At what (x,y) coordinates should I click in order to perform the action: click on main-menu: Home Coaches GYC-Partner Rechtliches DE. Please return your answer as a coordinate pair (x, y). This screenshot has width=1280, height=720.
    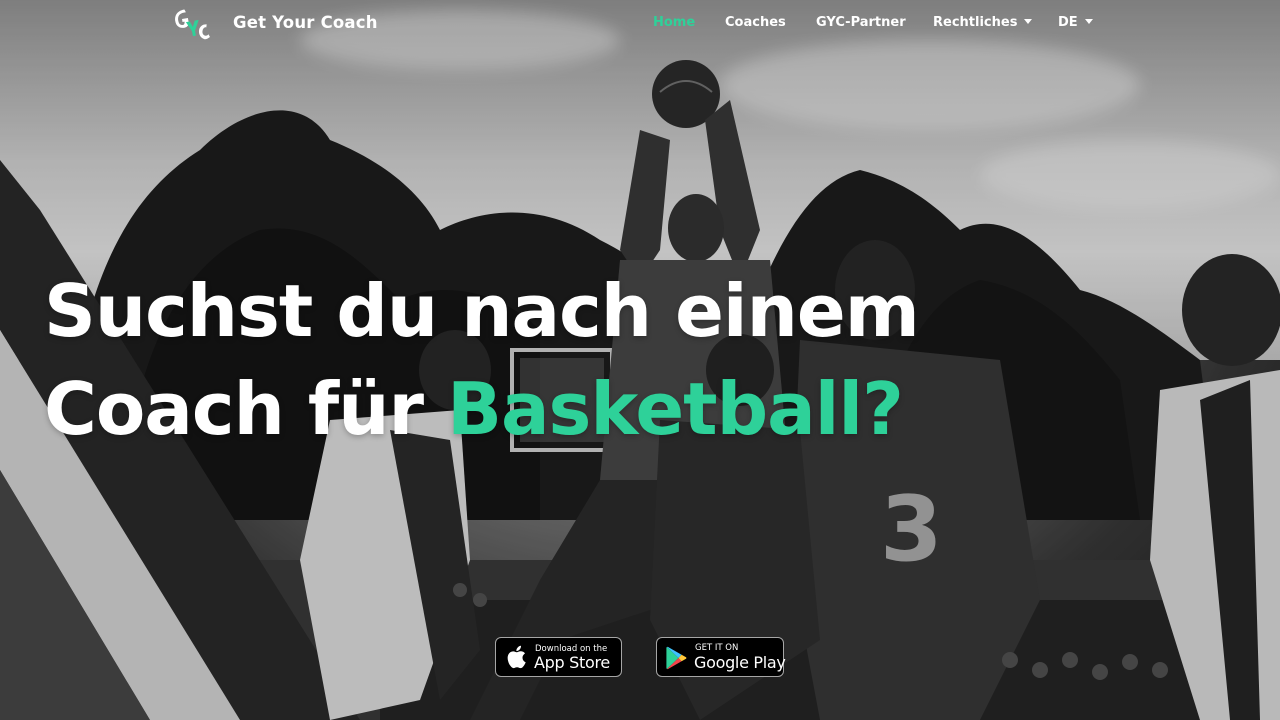
    Looking at the image, I should click on (640, 25).